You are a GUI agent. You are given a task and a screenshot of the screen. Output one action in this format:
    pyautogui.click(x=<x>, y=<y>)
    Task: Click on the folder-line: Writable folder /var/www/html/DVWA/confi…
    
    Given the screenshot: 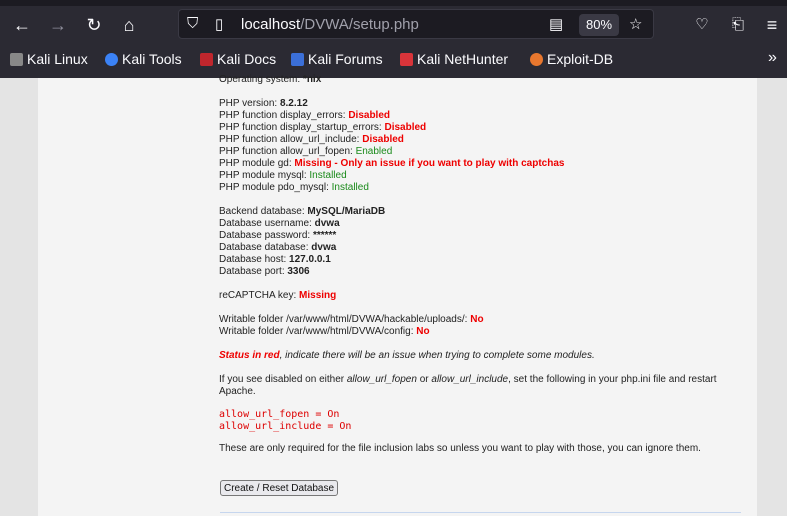 What is the action you would take?
    pyautogui.click(x=324, y=331)
    